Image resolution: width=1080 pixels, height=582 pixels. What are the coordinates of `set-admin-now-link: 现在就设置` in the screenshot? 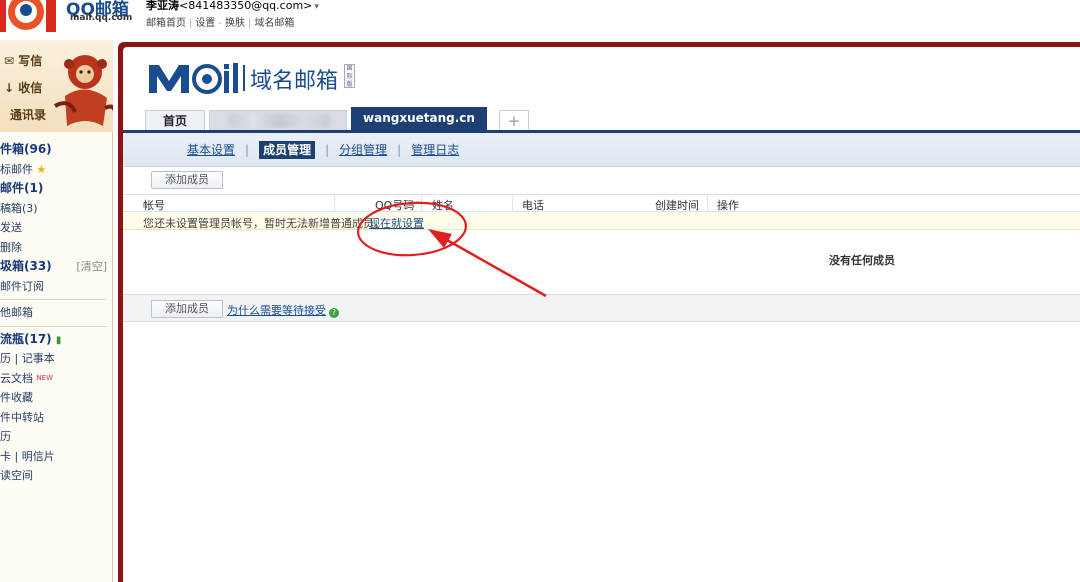 It's located at (396, 223).